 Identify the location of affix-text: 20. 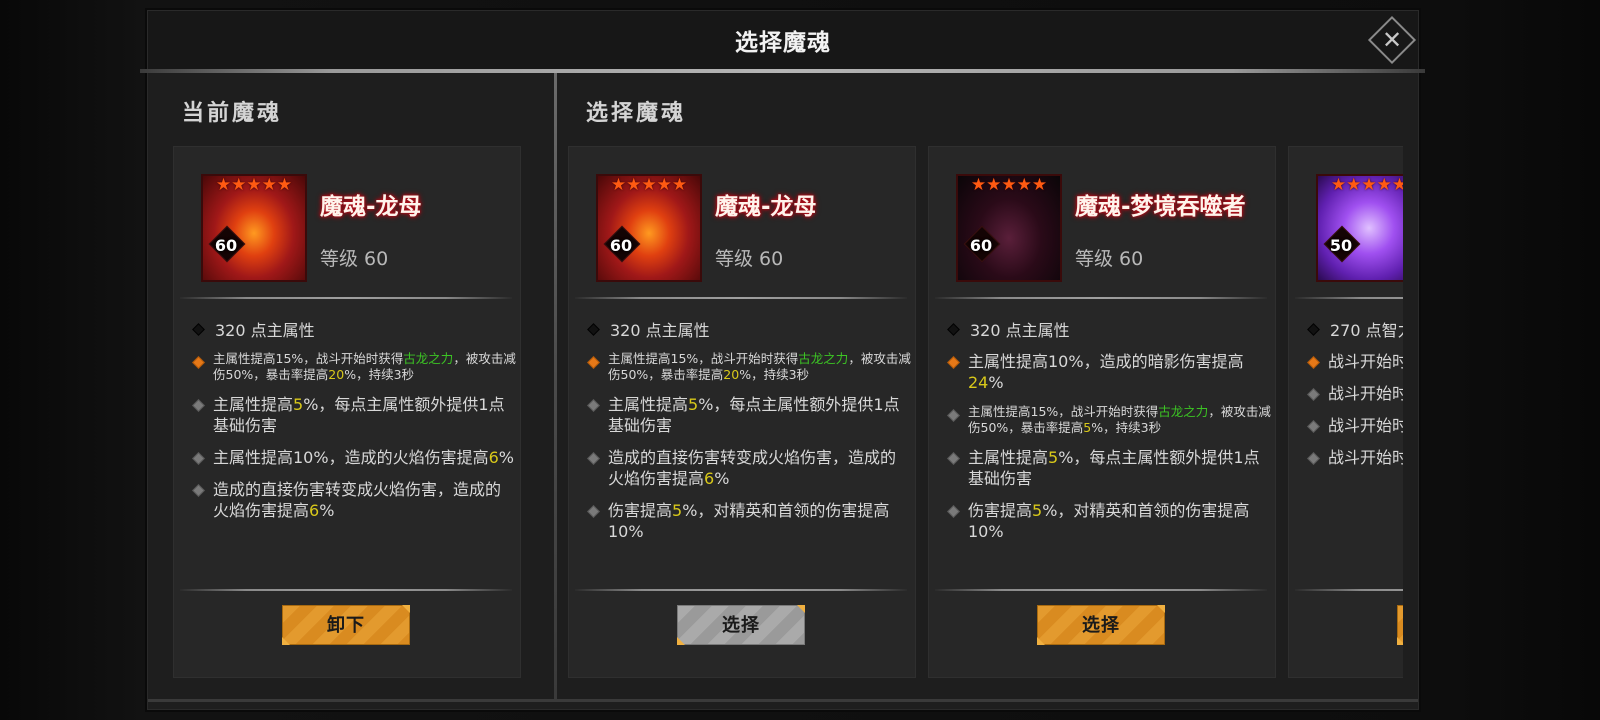
(336, 374).